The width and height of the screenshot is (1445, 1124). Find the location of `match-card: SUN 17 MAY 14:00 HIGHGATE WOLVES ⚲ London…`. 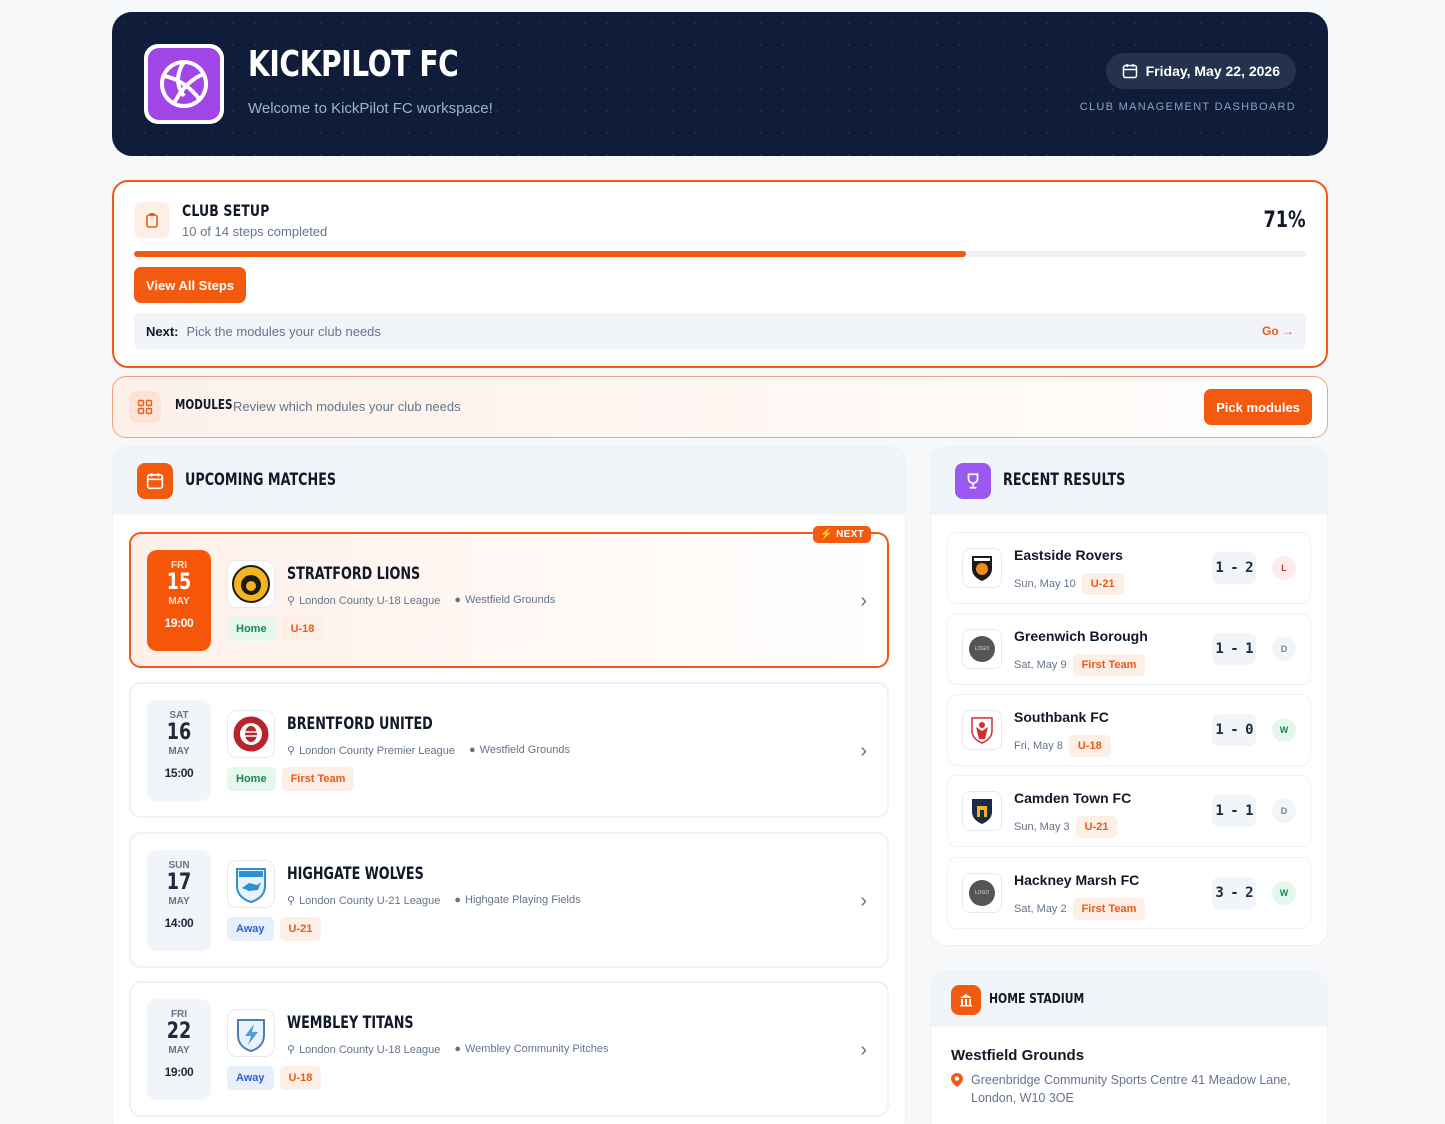

match-card: SUN 17 MAY 14:00 HIGHGATE WOLVES ⚲ London… is located at coordinates (509, 900).